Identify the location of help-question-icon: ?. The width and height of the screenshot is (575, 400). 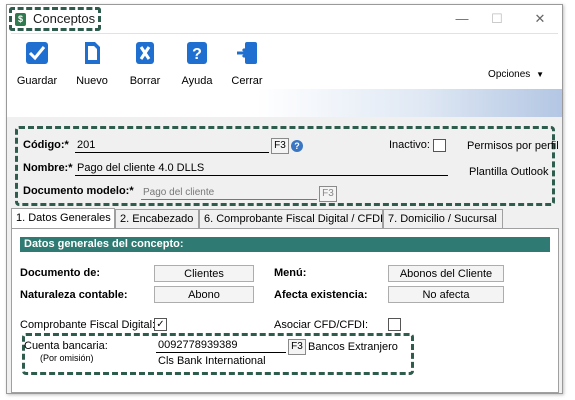
(197, 53).